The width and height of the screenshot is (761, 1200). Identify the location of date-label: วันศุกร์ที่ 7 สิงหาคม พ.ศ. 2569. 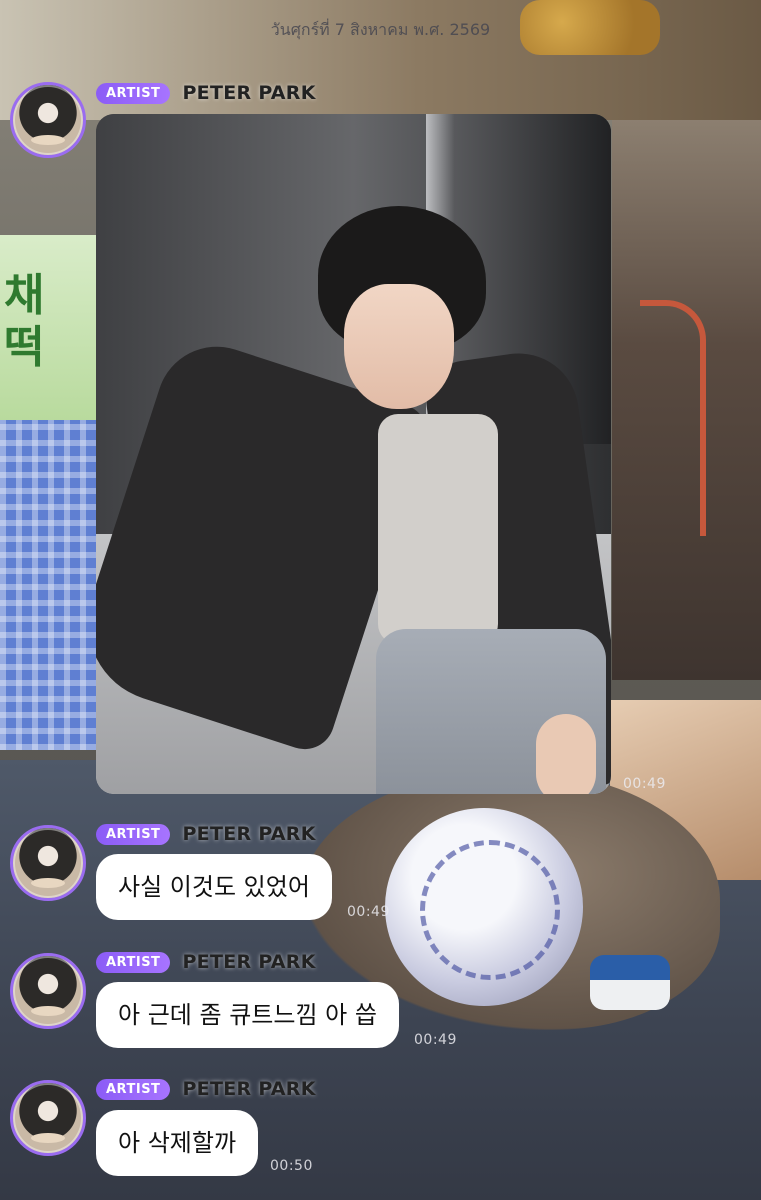
(380, 29).